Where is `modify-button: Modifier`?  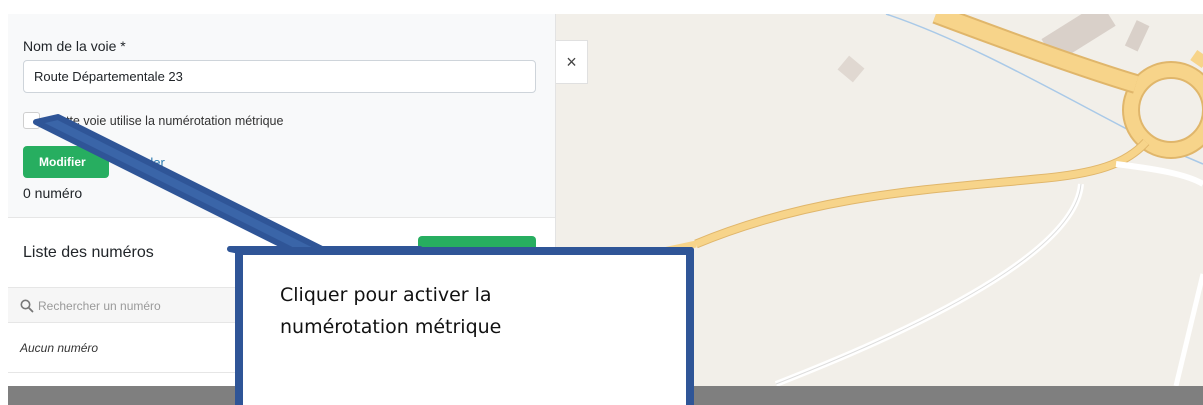 modify-button: Modifier is located at coordinates (66, 162).